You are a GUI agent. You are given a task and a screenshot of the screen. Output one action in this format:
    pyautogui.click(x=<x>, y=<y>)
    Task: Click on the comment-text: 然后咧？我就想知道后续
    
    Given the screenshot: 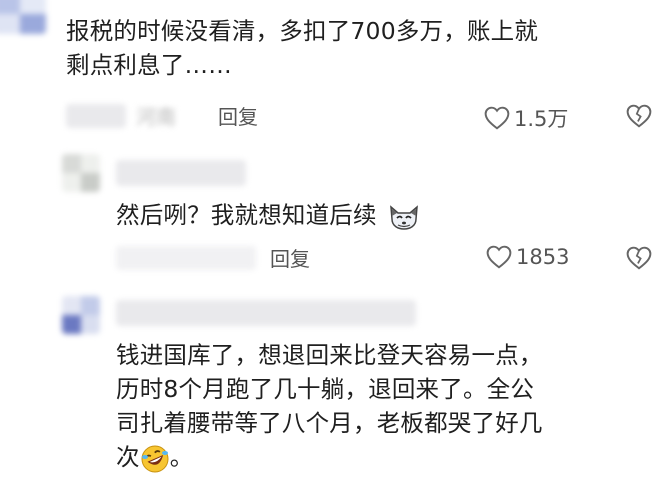 What is the action you would take?
    pyautogui.click(x=376, y=215)
    